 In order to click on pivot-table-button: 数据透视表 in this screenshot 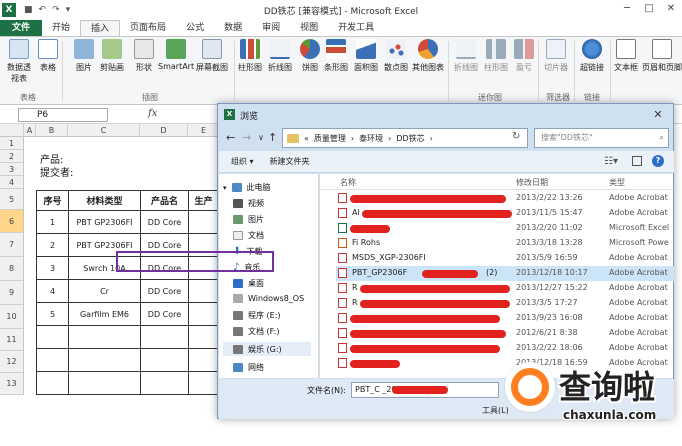, I will do `click(19, 61)`.